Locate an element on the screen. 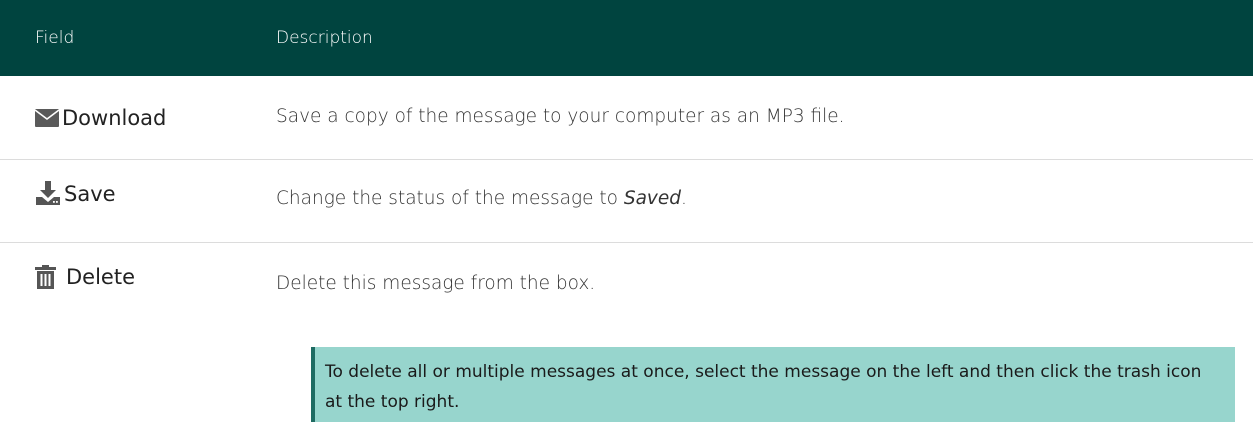 This screenshot has height=423, width=1253. field-cell: Save is located at coordinates (138, 183).